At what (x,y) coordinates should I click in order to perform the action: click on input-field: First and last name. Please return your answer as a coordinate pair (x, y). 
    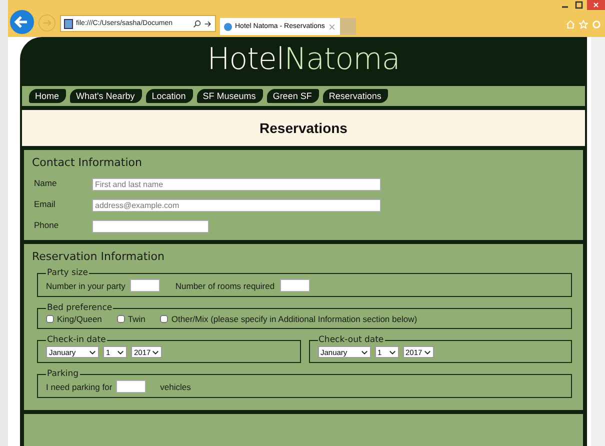
    Looking at the image, I should click on (236, 184).